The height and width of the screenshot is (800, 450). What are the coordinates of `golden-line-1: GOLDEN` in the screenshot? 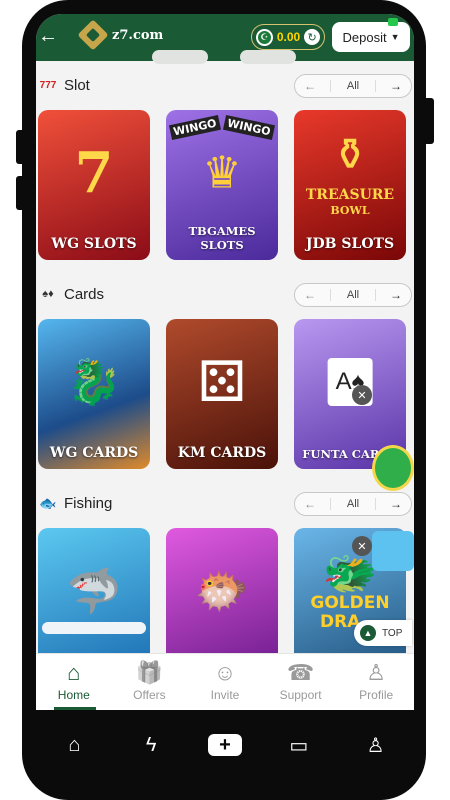 It's located at (350, 603).